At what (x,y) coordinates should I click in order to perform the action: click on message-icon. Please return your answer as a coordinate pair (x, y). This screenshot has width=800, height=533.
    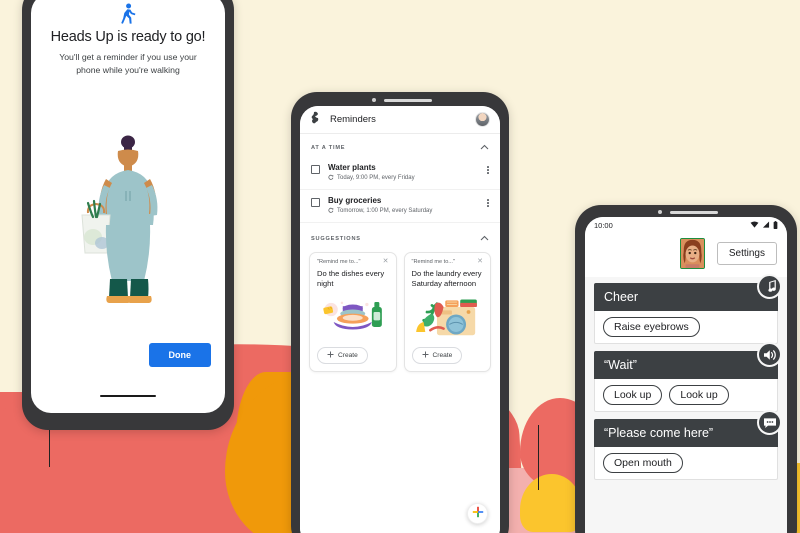
    Looking at the image, I should click on (769, 422).